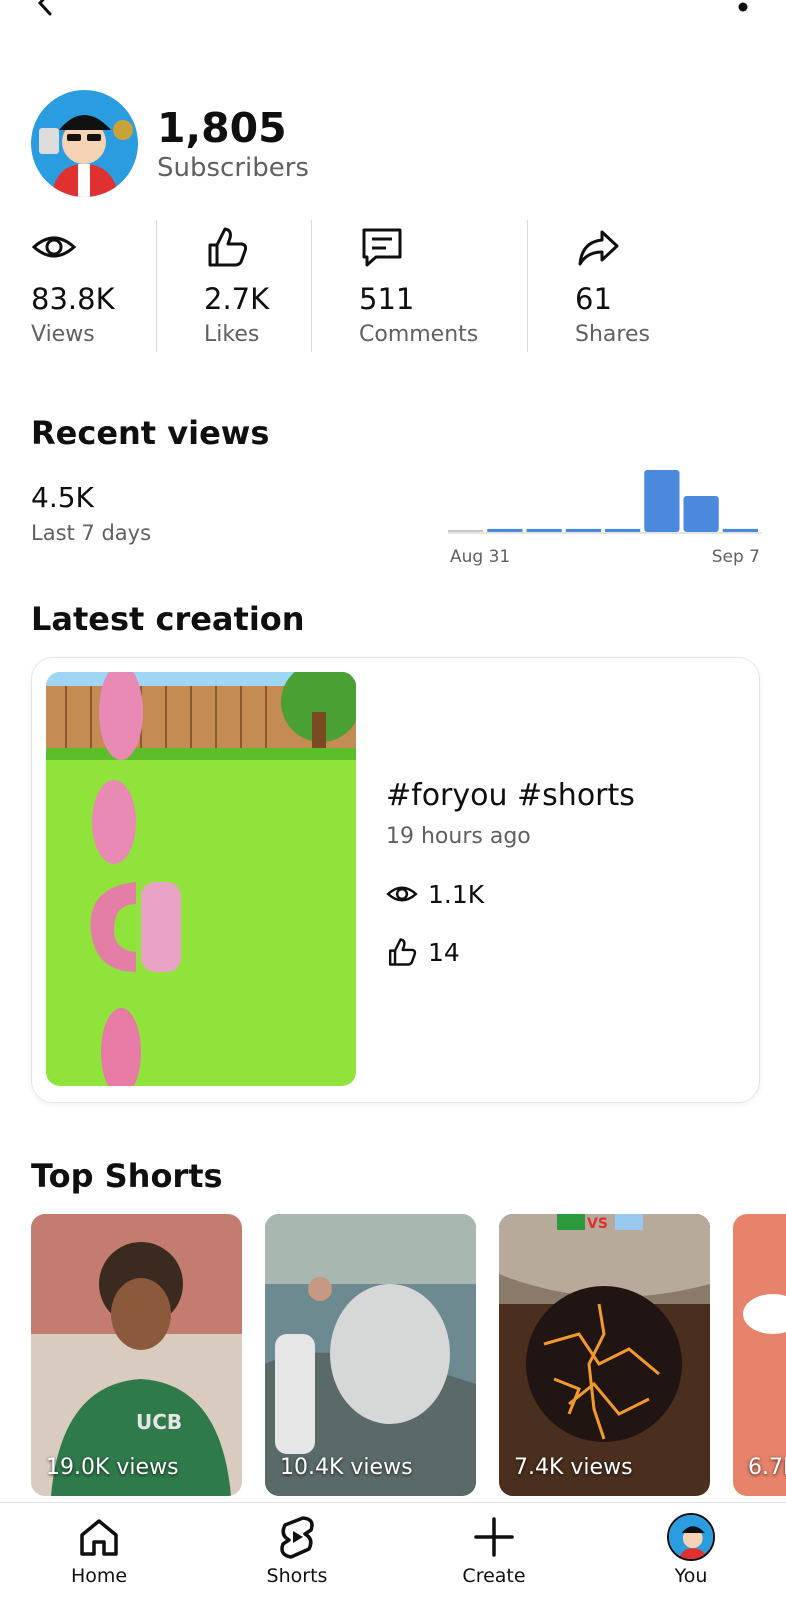  Describe the element at coordinates (382, 247) in the screenshot. I see `comment-icon` at that location.